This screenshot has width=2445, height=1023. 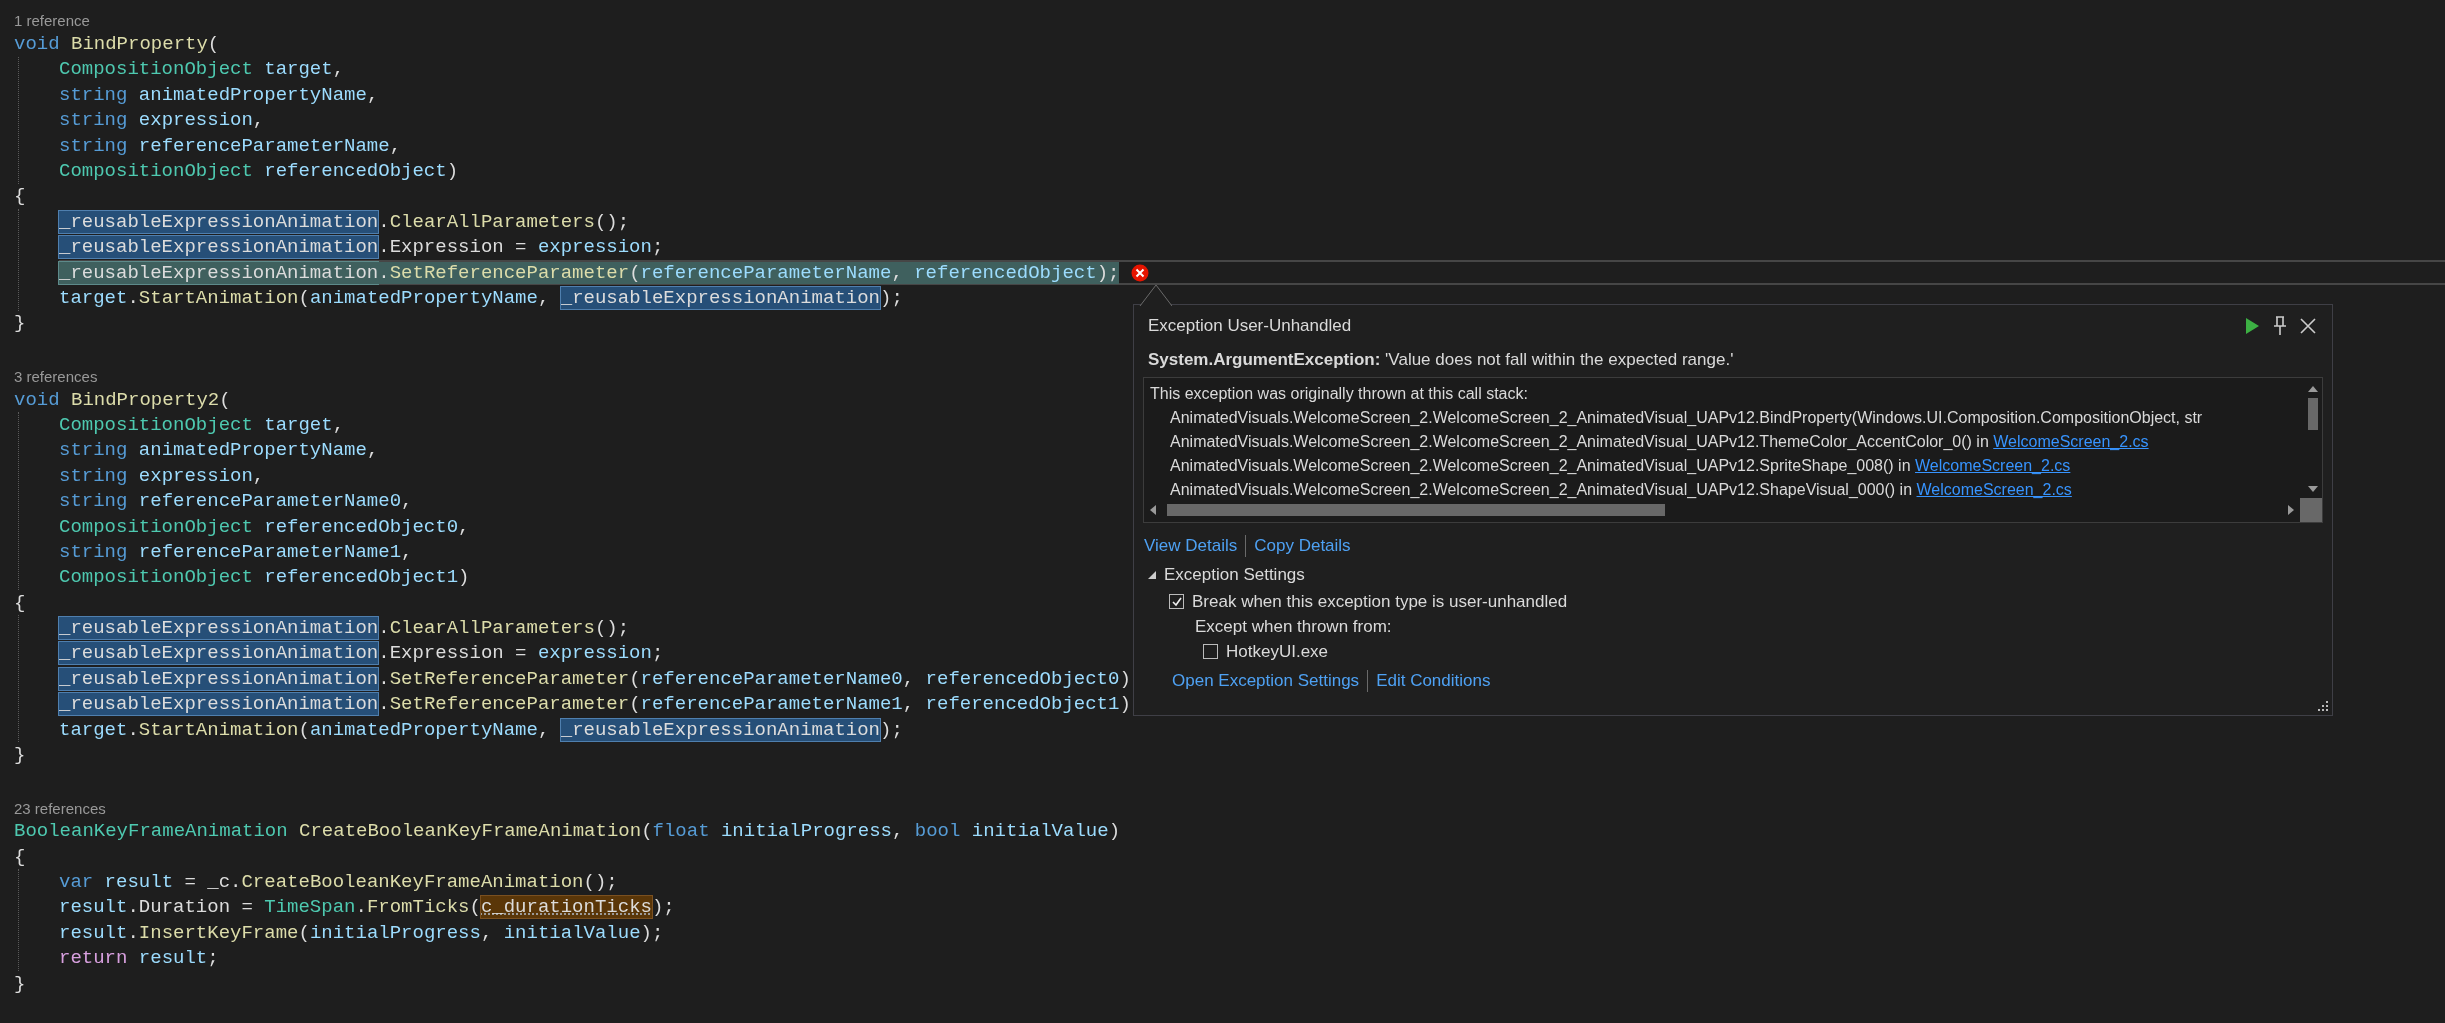 I want to click on reference-count: 1 reference, so click(x=52, y=21).